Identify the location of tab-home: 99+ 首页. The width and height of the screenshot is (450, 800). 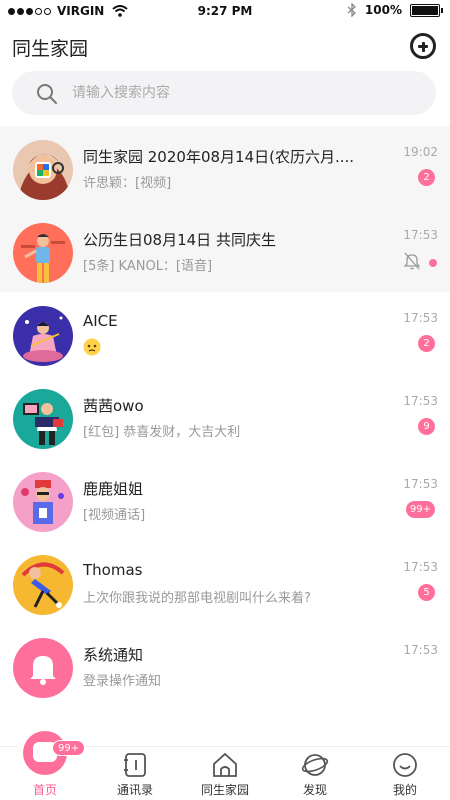
(45, 765).